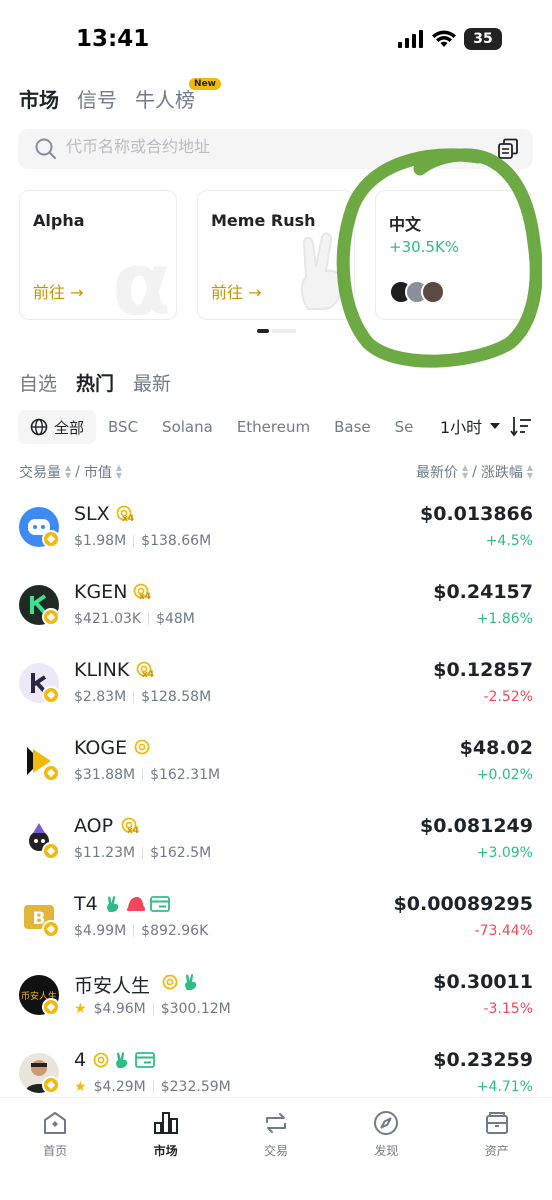  I want to click on token-volume: $1.98M, so click(100, 541).